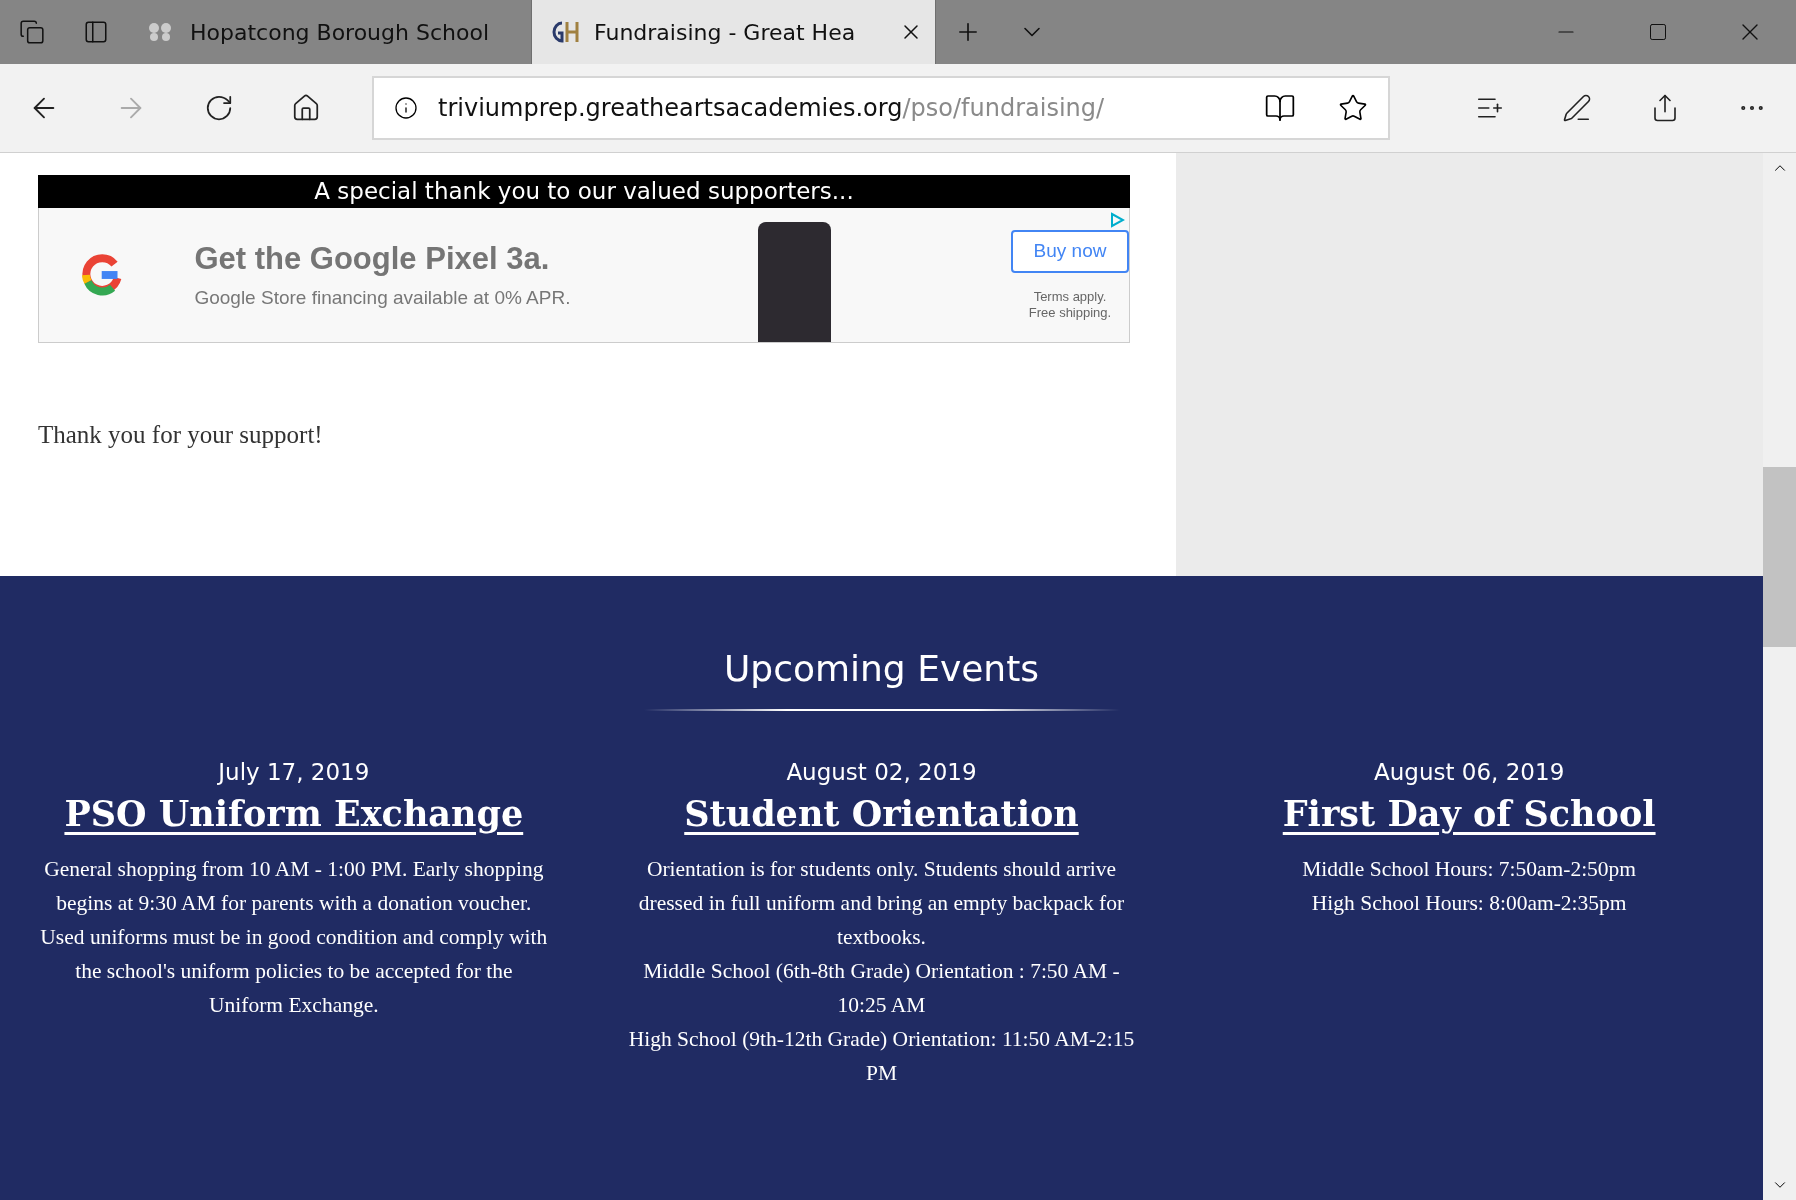 The height and width of the screenshot is (1200, 1796). I want to click on event-title-link: Student Orientation, so click(881, 813).